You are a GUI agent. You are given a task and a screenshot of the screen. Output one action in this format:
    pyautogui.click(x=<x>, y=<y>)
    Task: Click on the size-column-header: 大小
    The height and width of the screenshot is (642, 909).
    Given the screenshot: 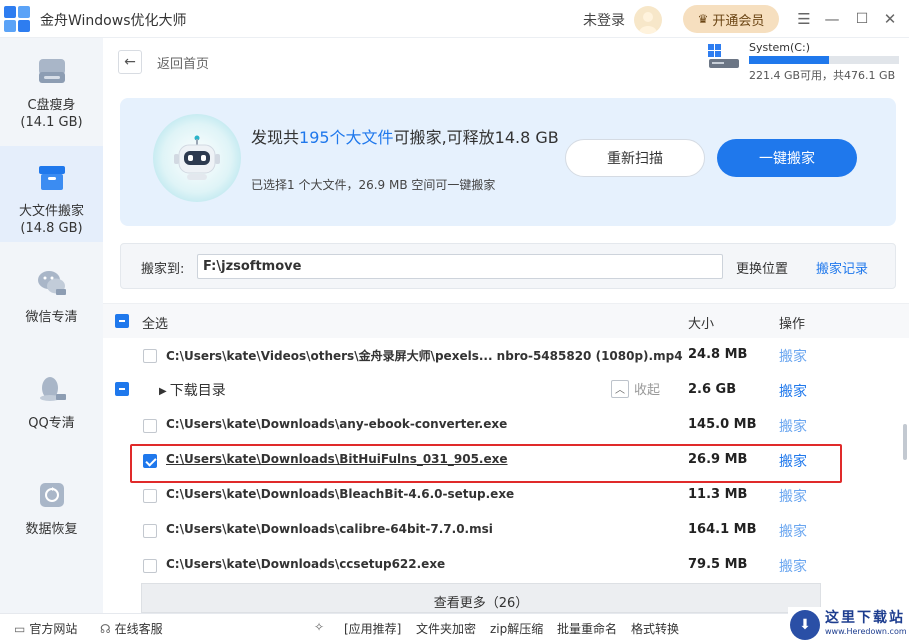 What is the action you would take?
    pyautogui.click(x=701, y=324)
    